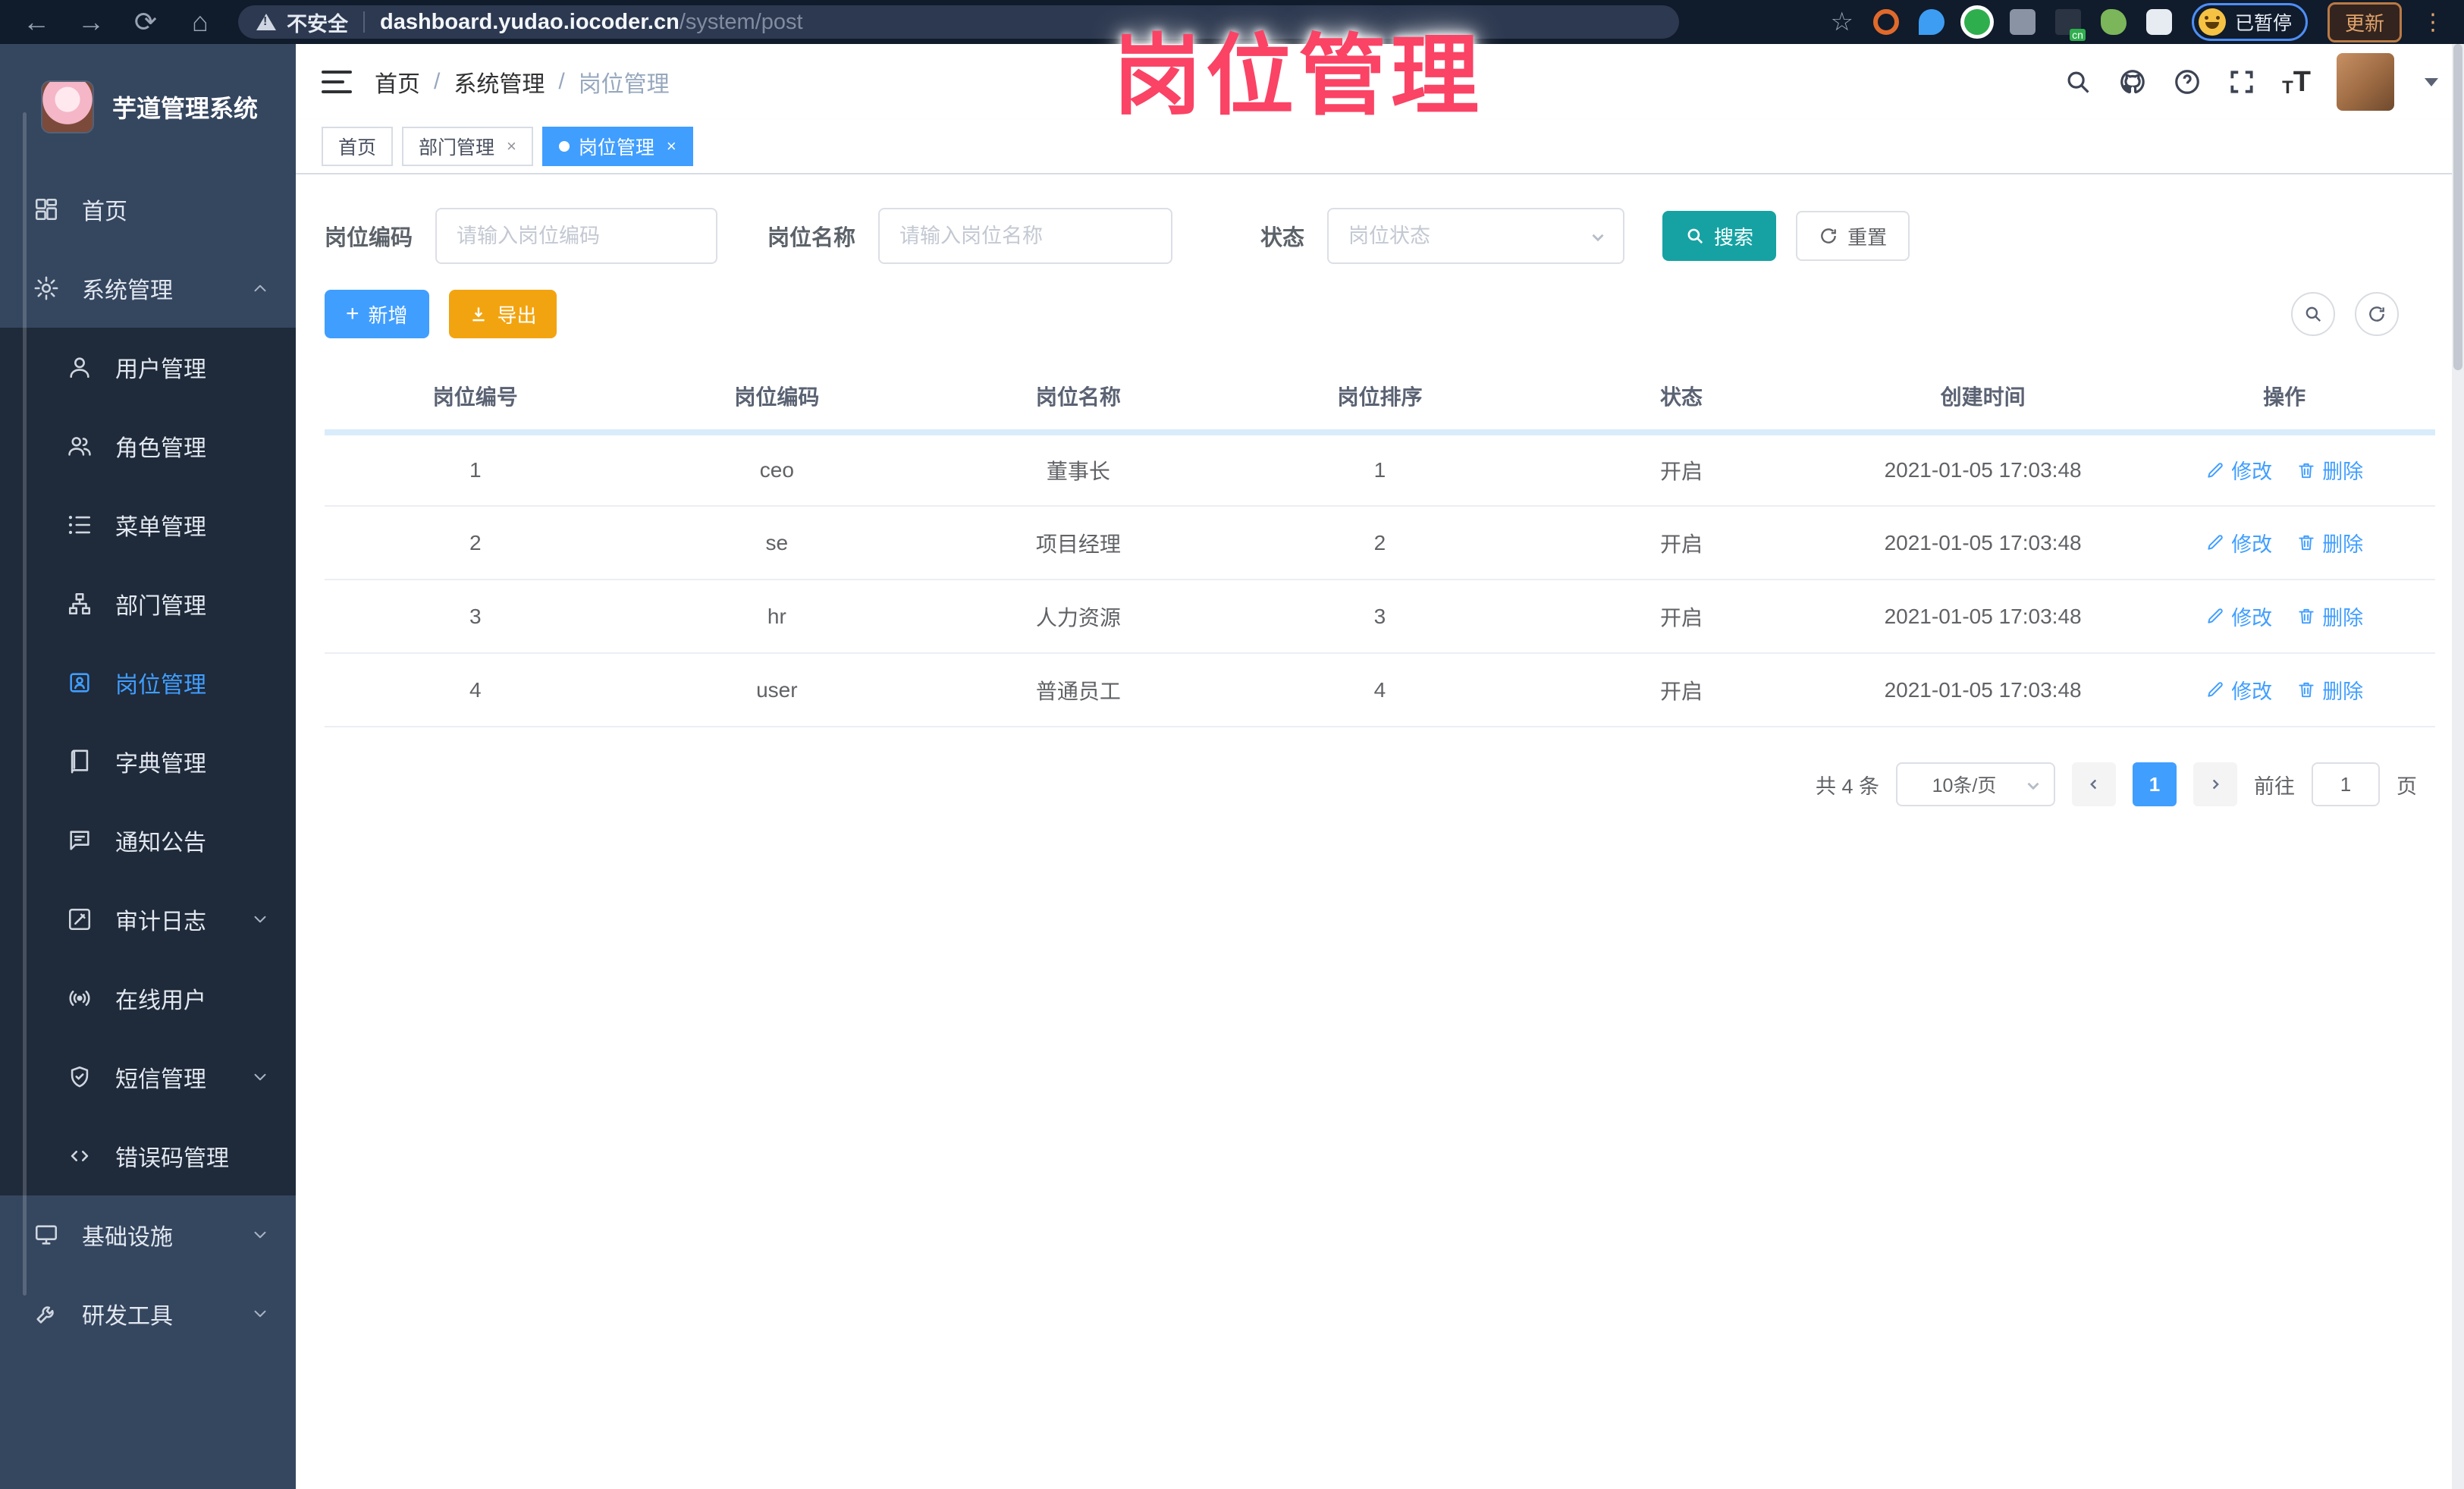  What do you see at coordinates (1977, 22) in the screenshot?
I see `extension-icon-green-check` at bounding box center [1977, 22].